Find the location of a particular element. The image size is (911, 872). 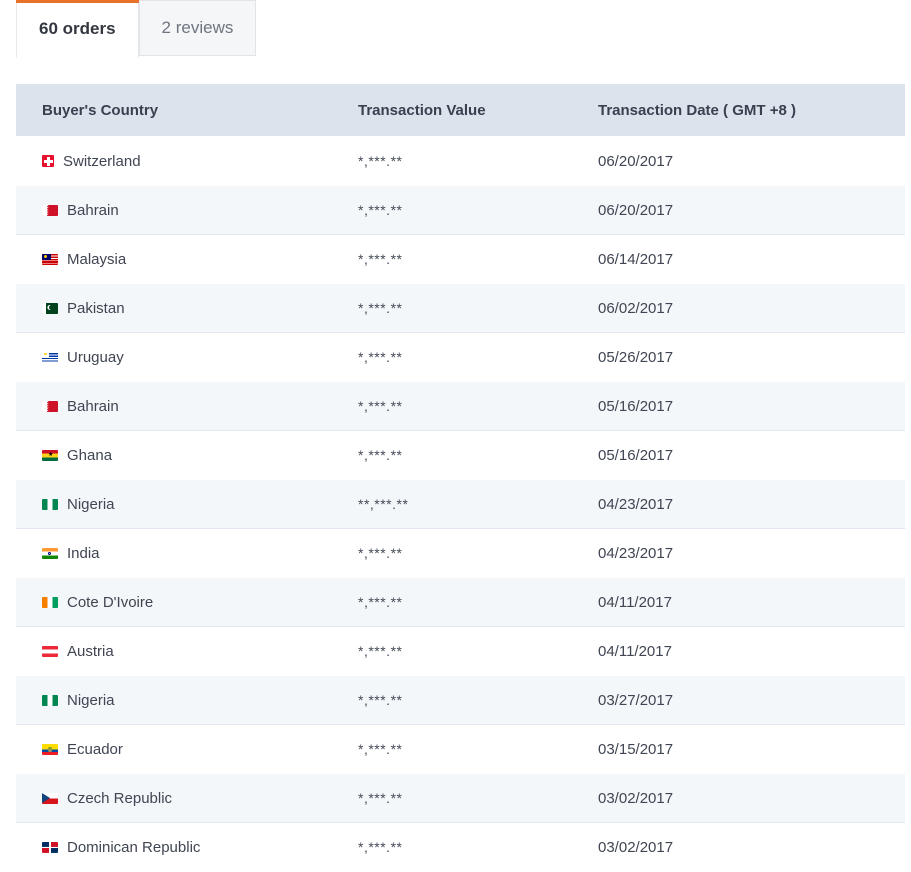

country-name: Pakistan is located at coordinates (96, 308).